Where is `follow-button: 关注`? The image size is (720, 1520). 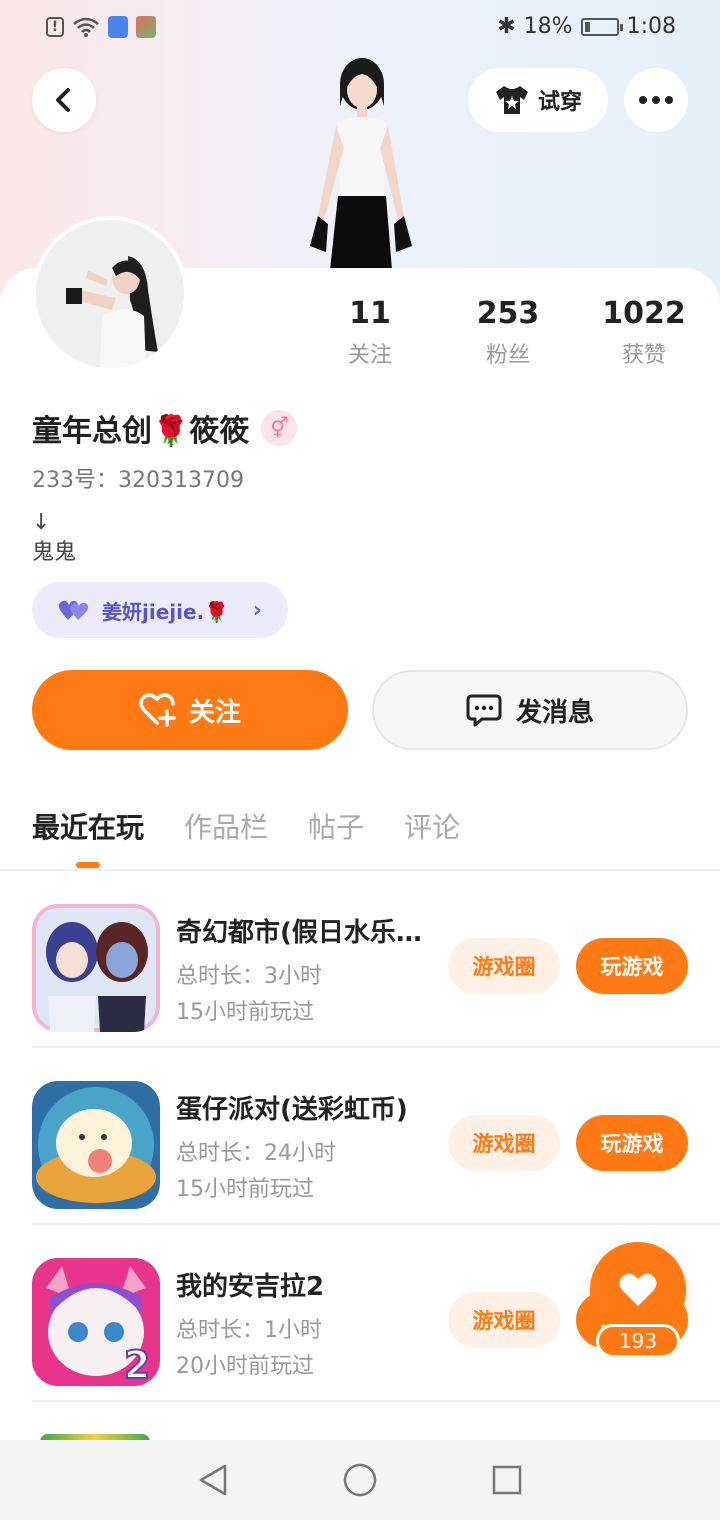 follow-button: 关注 is located at coordinates (190, 710).